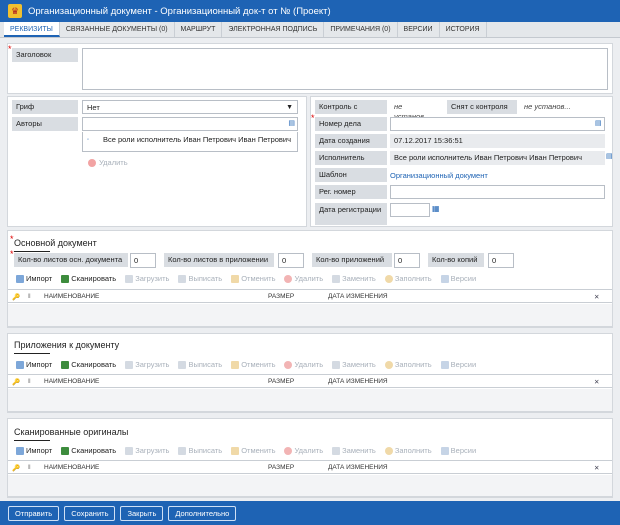  What do you see at coordinates (190, 107) in the screenshot?
I see `grif-select: Нет ▼` at bounding box center [190, 107].